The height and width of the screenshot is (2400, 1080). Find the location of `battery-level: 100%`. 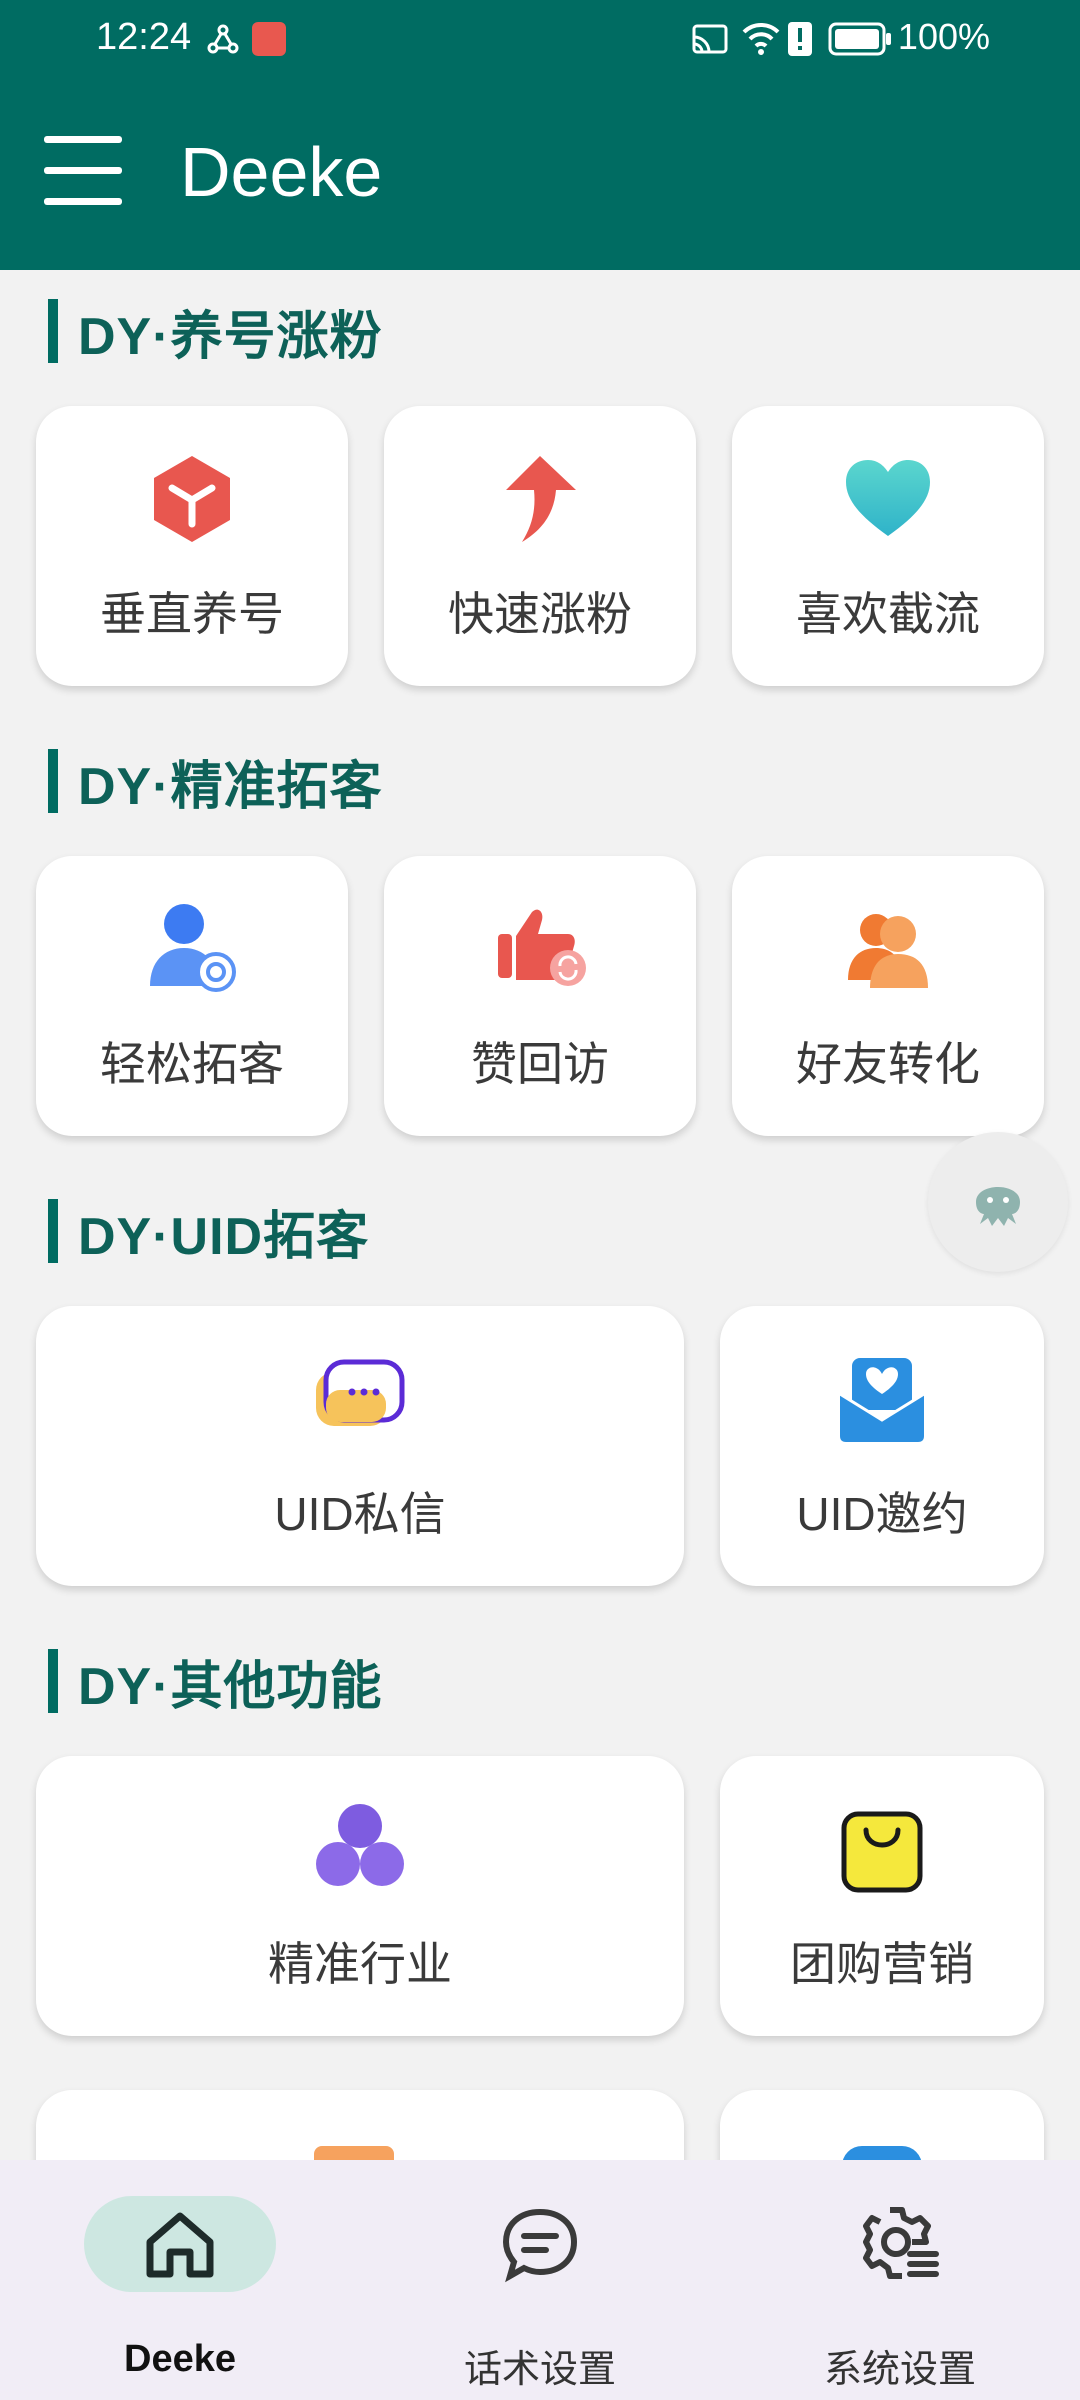

battery-level: 100% is located at coordinates (943, 36).